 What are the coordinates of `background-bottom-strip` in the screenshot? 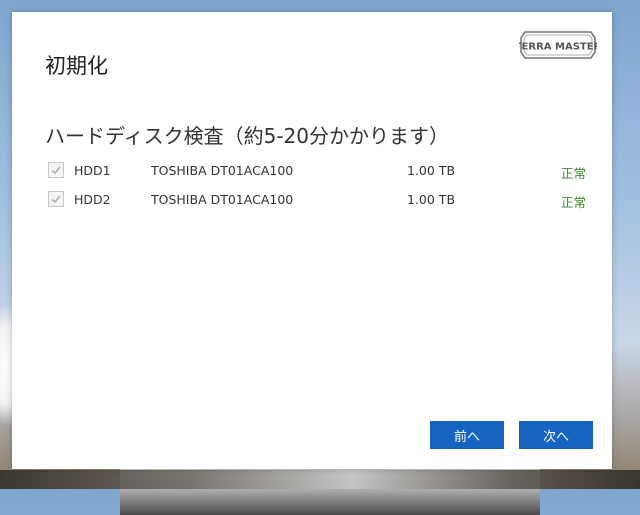 It's located at (320, 479).